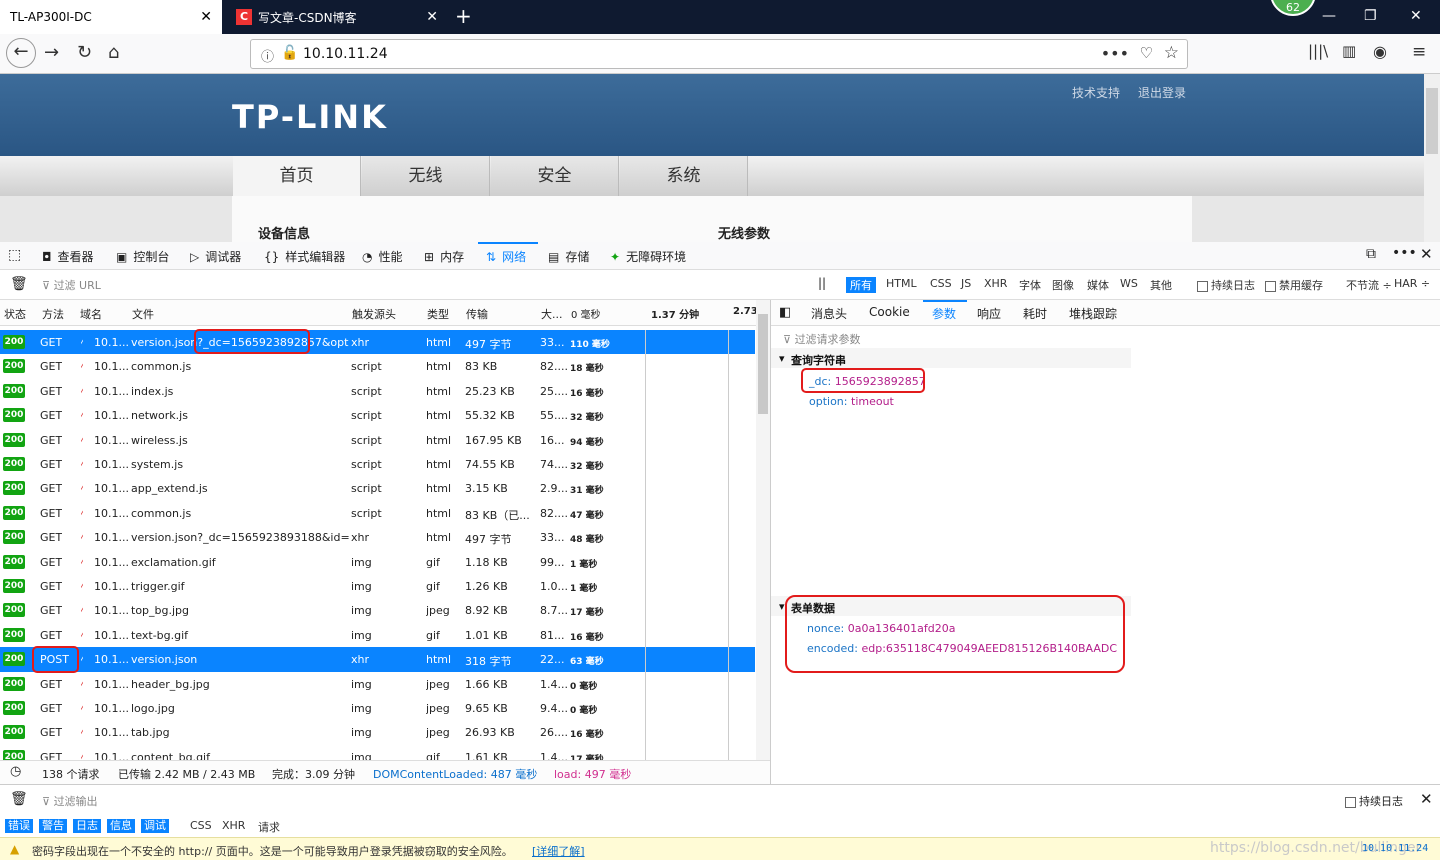 Image resolution: width=1440 pixels, height=860 pixels. Describe the element at coordinates (426, 176) in the screenshot. I see `menu-wireless: 无线` at that location.